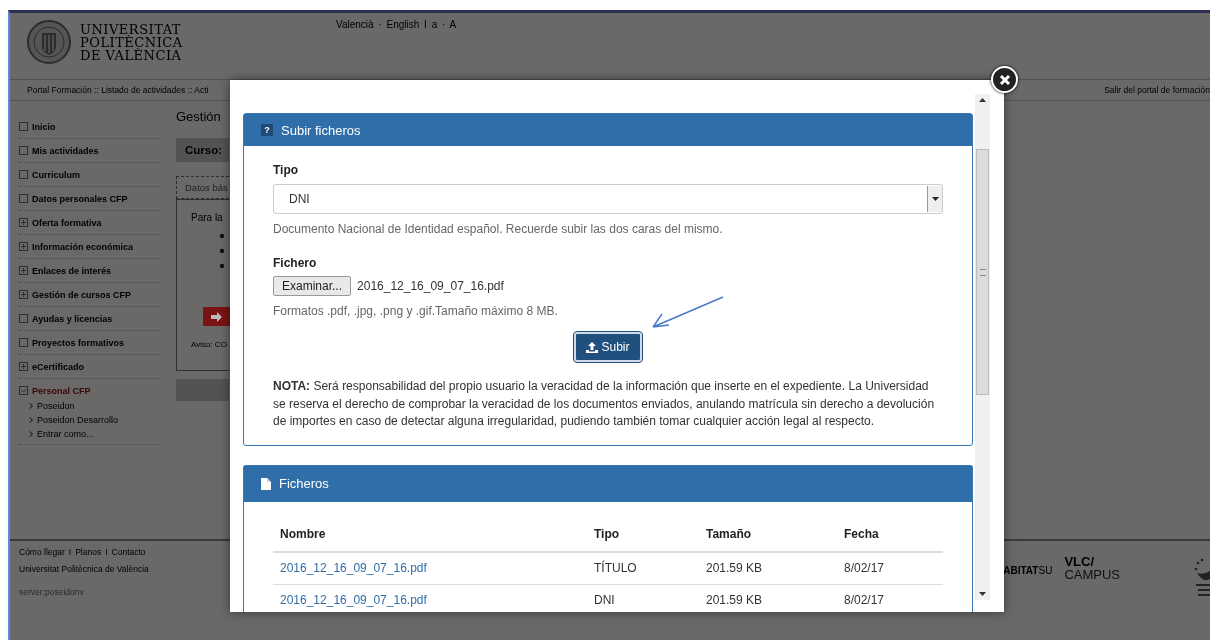  I want to click on university-seal-icon, so click(49, 42).